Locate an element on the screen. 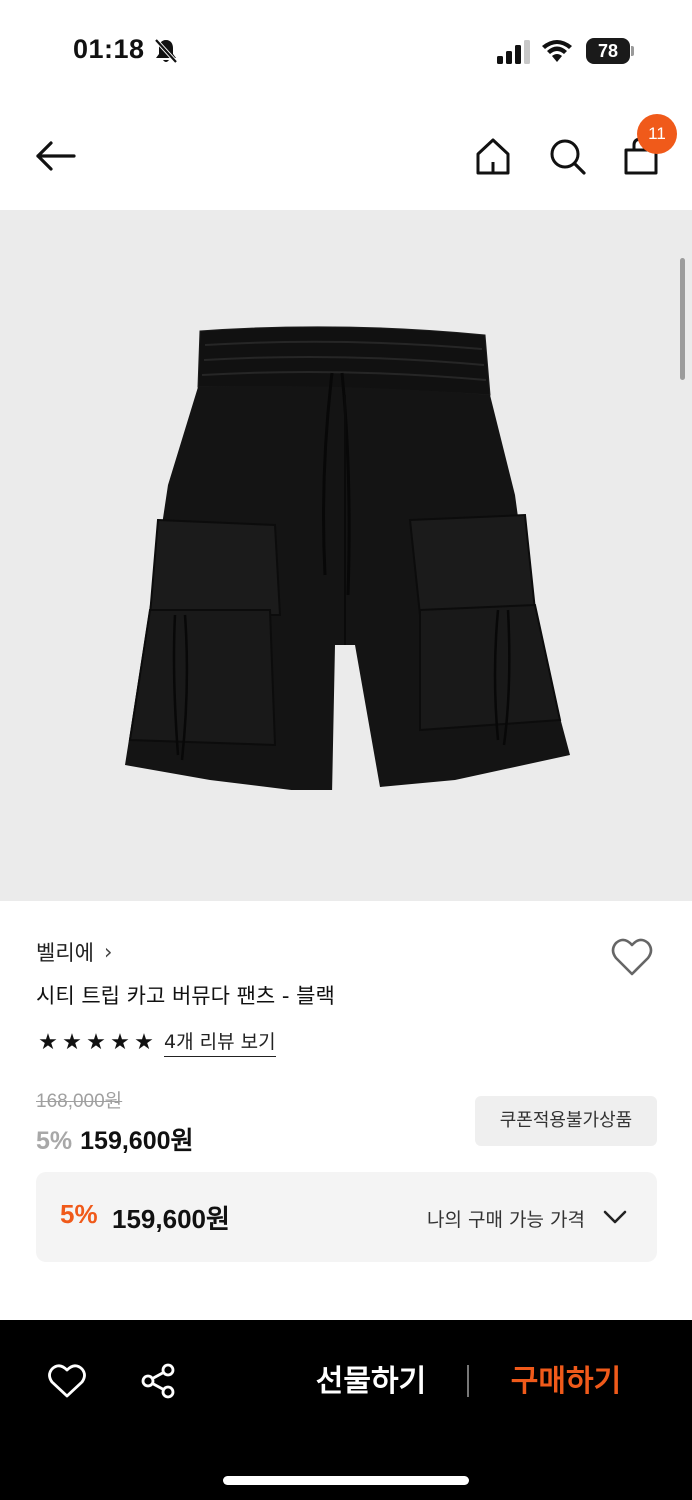 The image size is (692, 1500). gift-button: 선물하기 is located at coordinates (371, 1382).